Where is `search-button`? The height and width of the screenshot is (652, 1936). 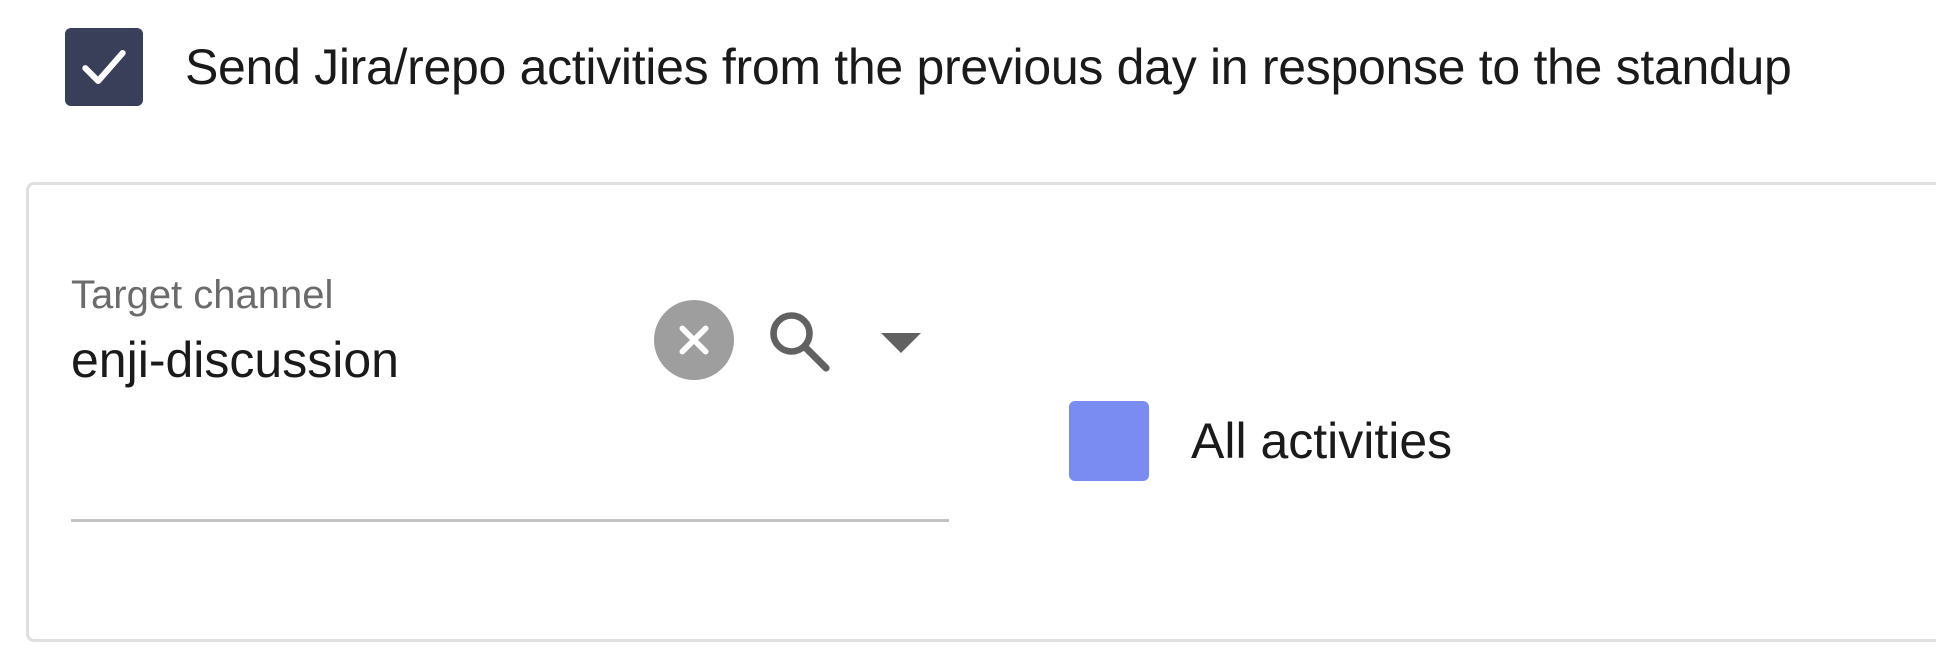 search-button is located at coordinates (799, 341).